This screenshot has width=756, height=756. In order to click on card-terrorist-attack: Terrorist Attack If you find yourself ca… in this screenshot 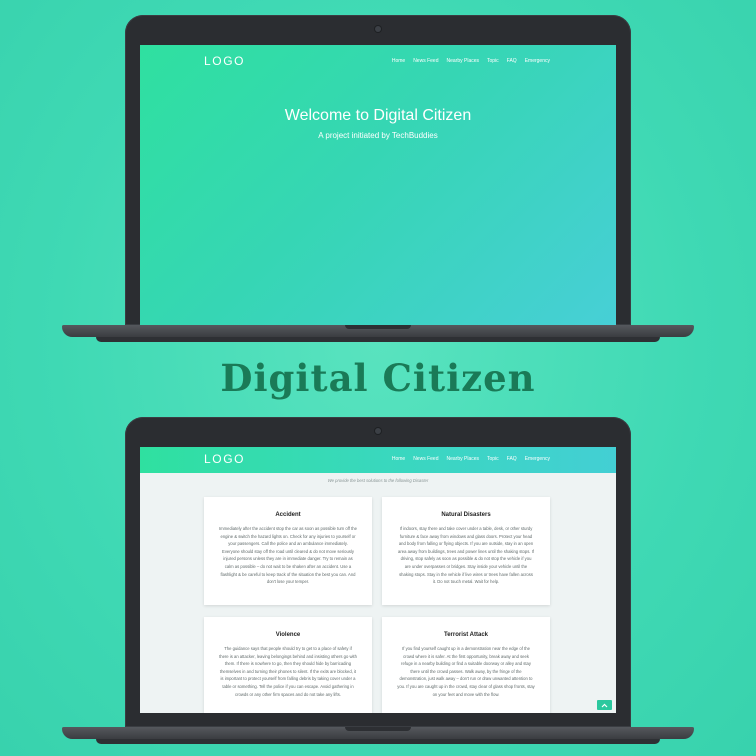, I will do `click(466, 665)`.